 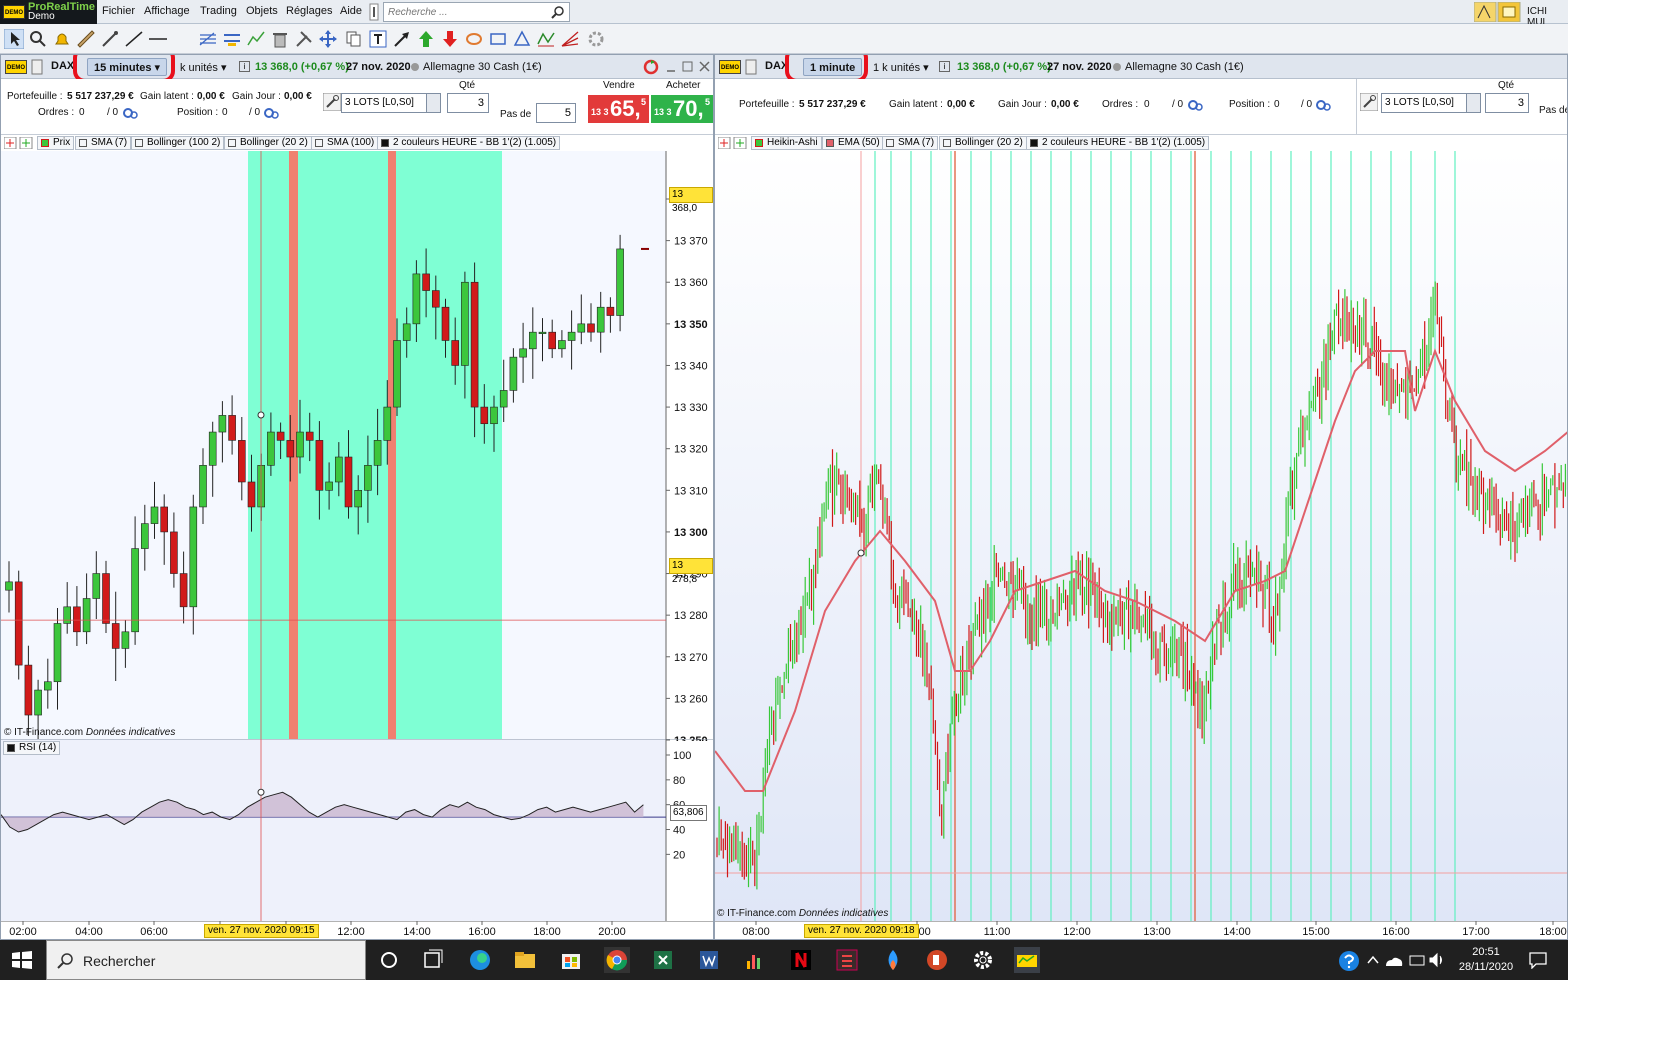 What do you see at coordinates (351, 11) in the screenshot?
I see `menu-aide: Aide` at bounding box center [351, 11].